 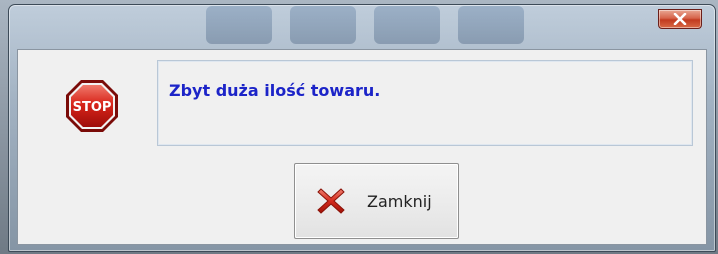 I want to click on close-button: Zamknij, so click(x=376, y=201).